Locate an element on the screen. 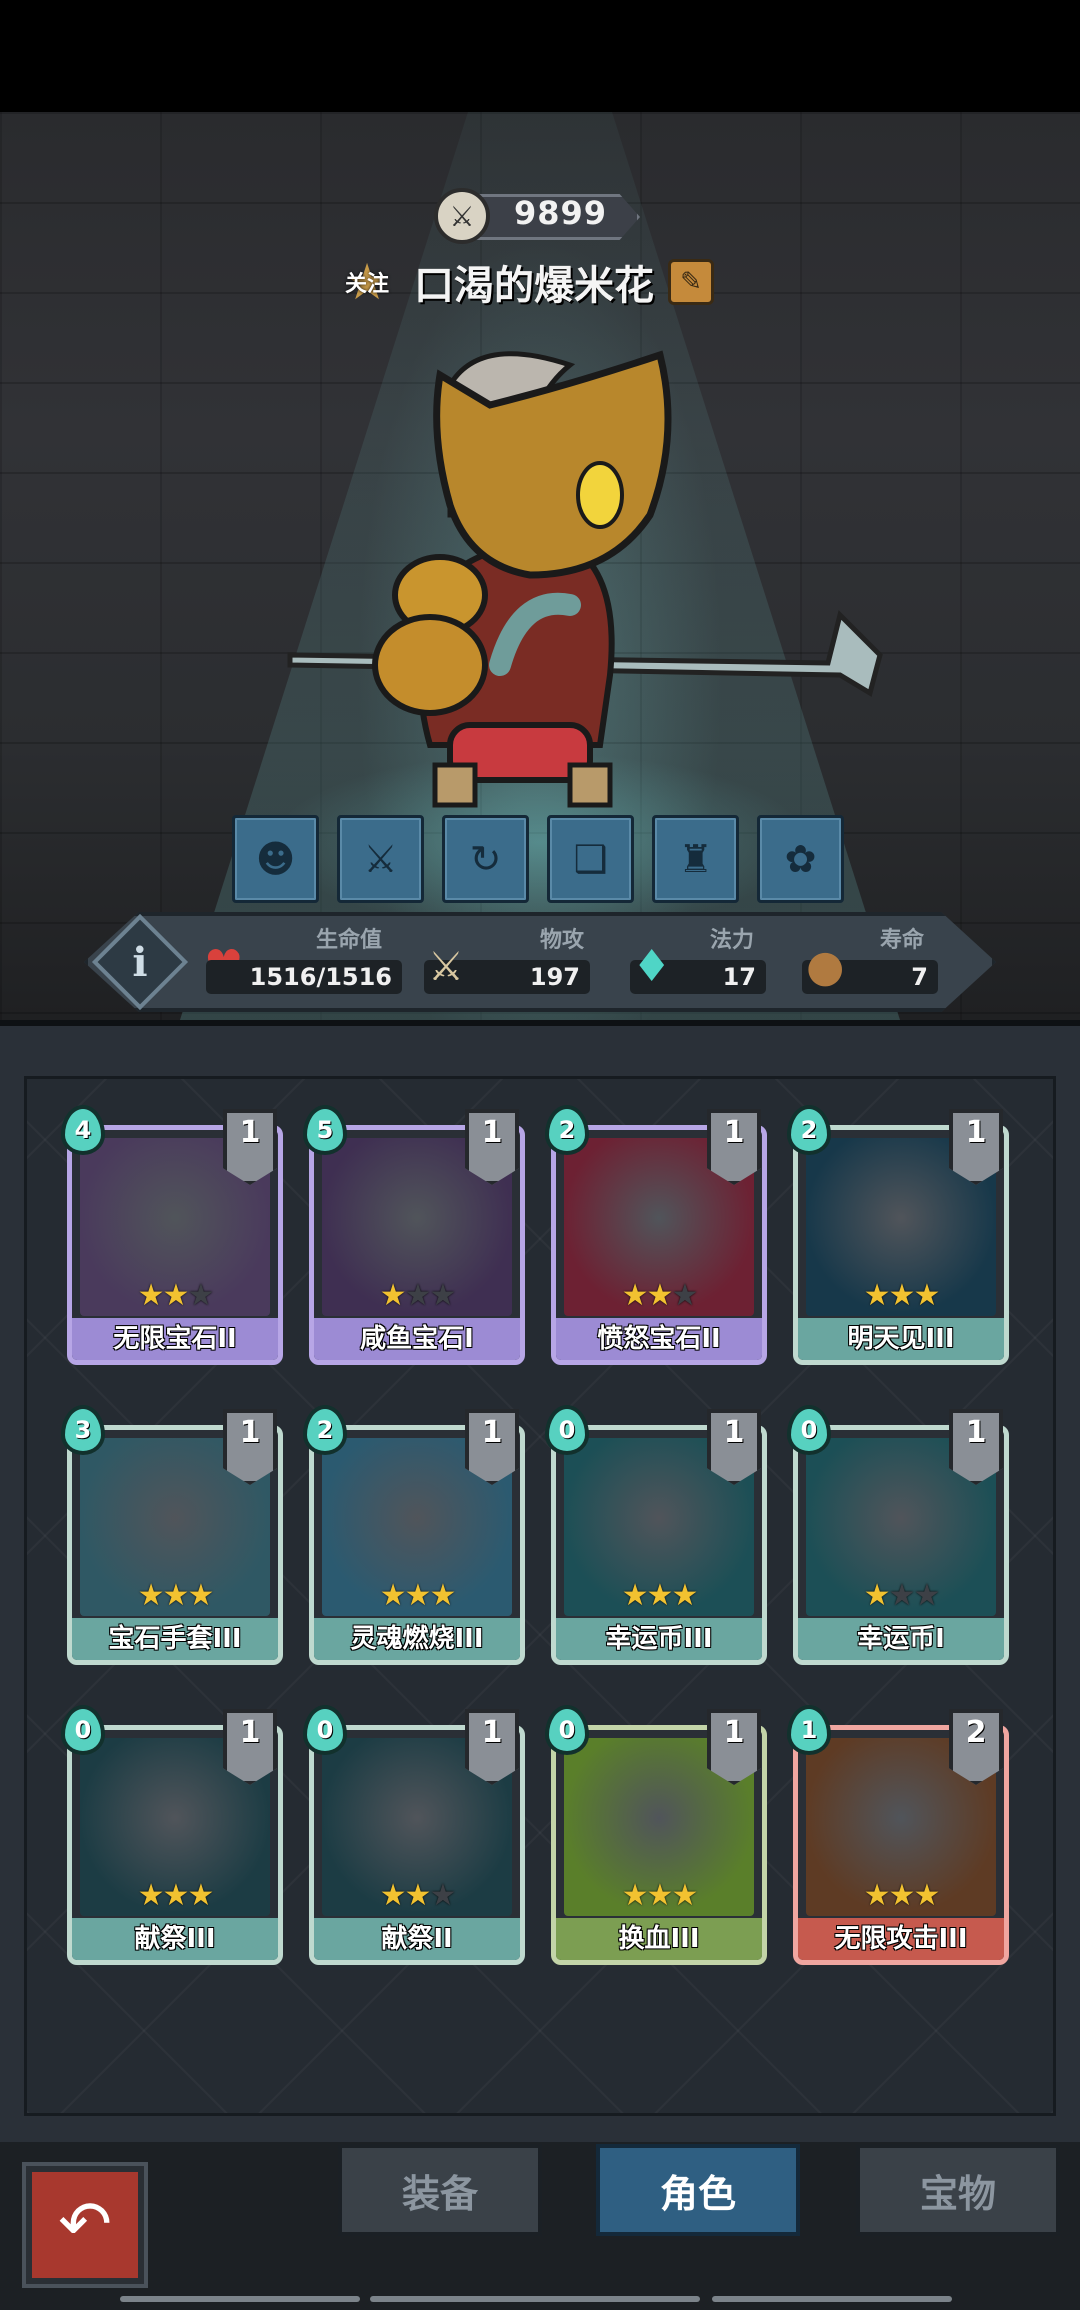  skill-slot-figure-icon: ♜ is located at coordinates (695, 859).